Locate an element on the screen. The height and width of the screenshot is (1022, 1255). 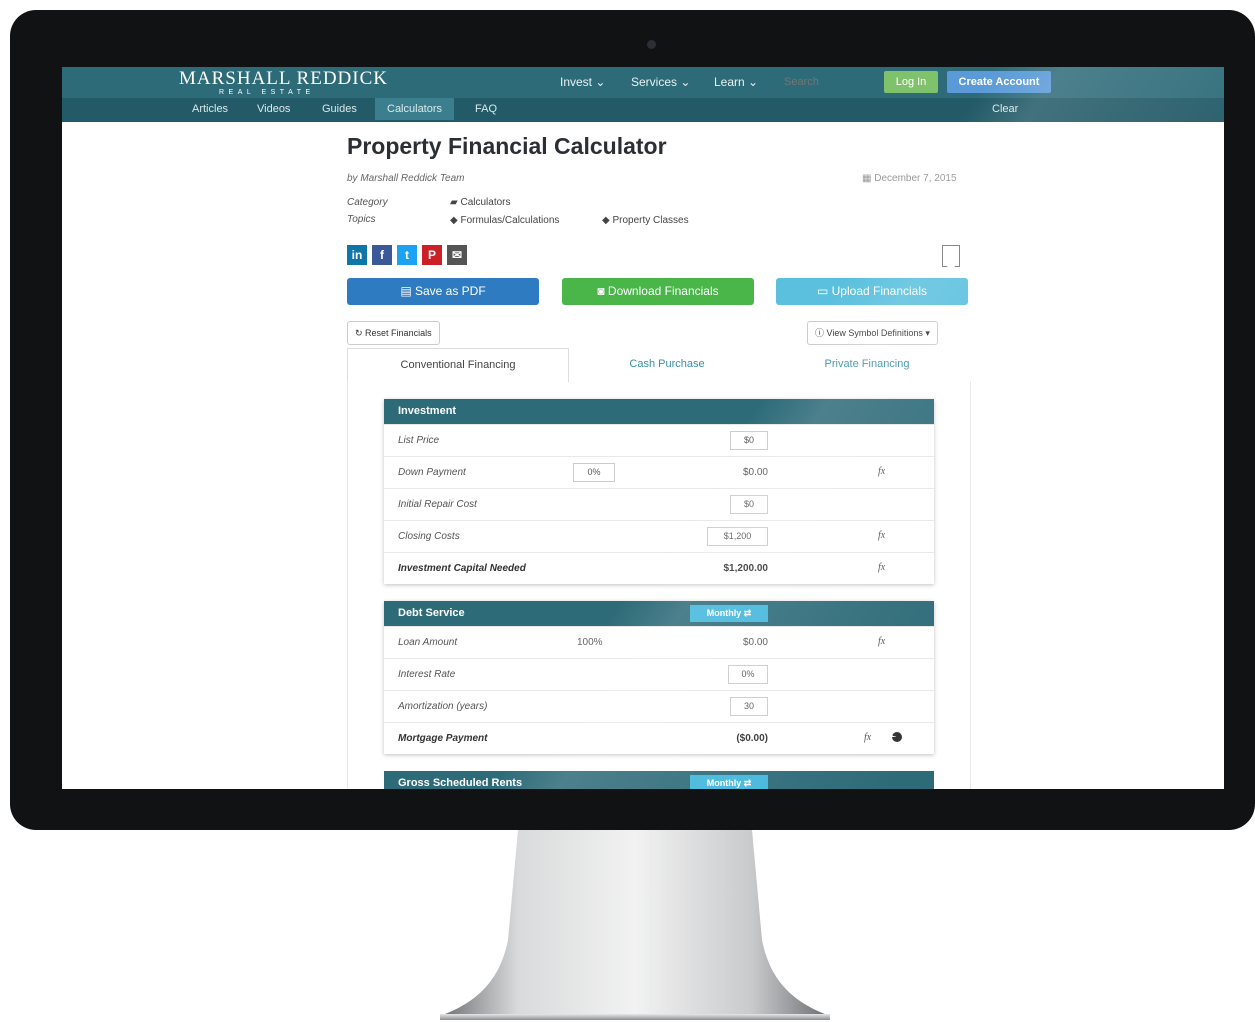
create-account-button: Create Account is located at coordinates (999, 82).